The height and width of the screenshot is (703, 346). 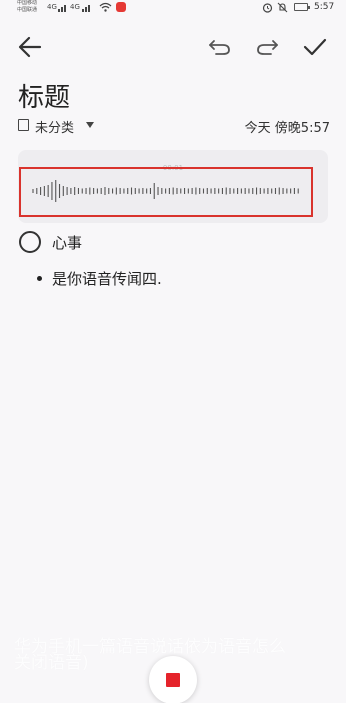 What do you see at coordinates (268, 47) in the screenshot?
I see `redo-icon` at bounding box center [268, 47].